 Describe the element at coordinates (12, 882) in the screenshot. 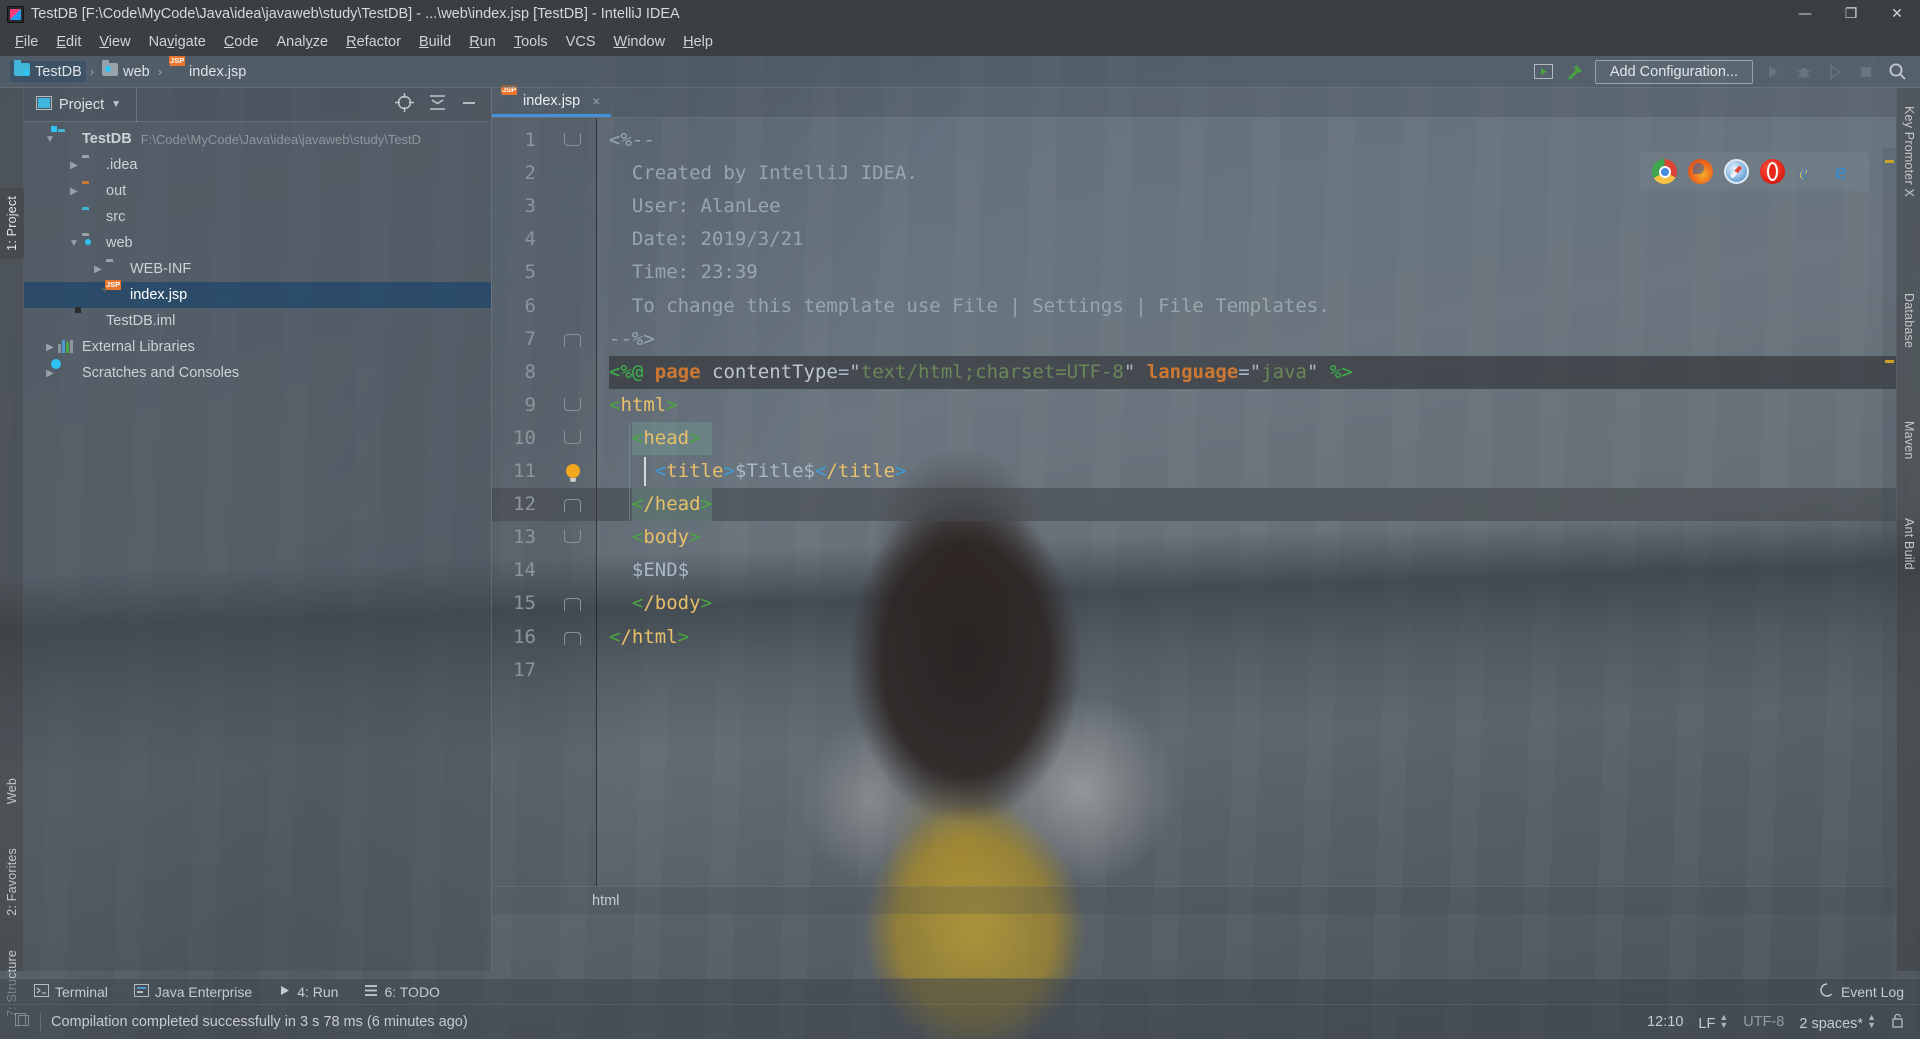

I see `tool-button-favorites: 2: Favorites` at that location.